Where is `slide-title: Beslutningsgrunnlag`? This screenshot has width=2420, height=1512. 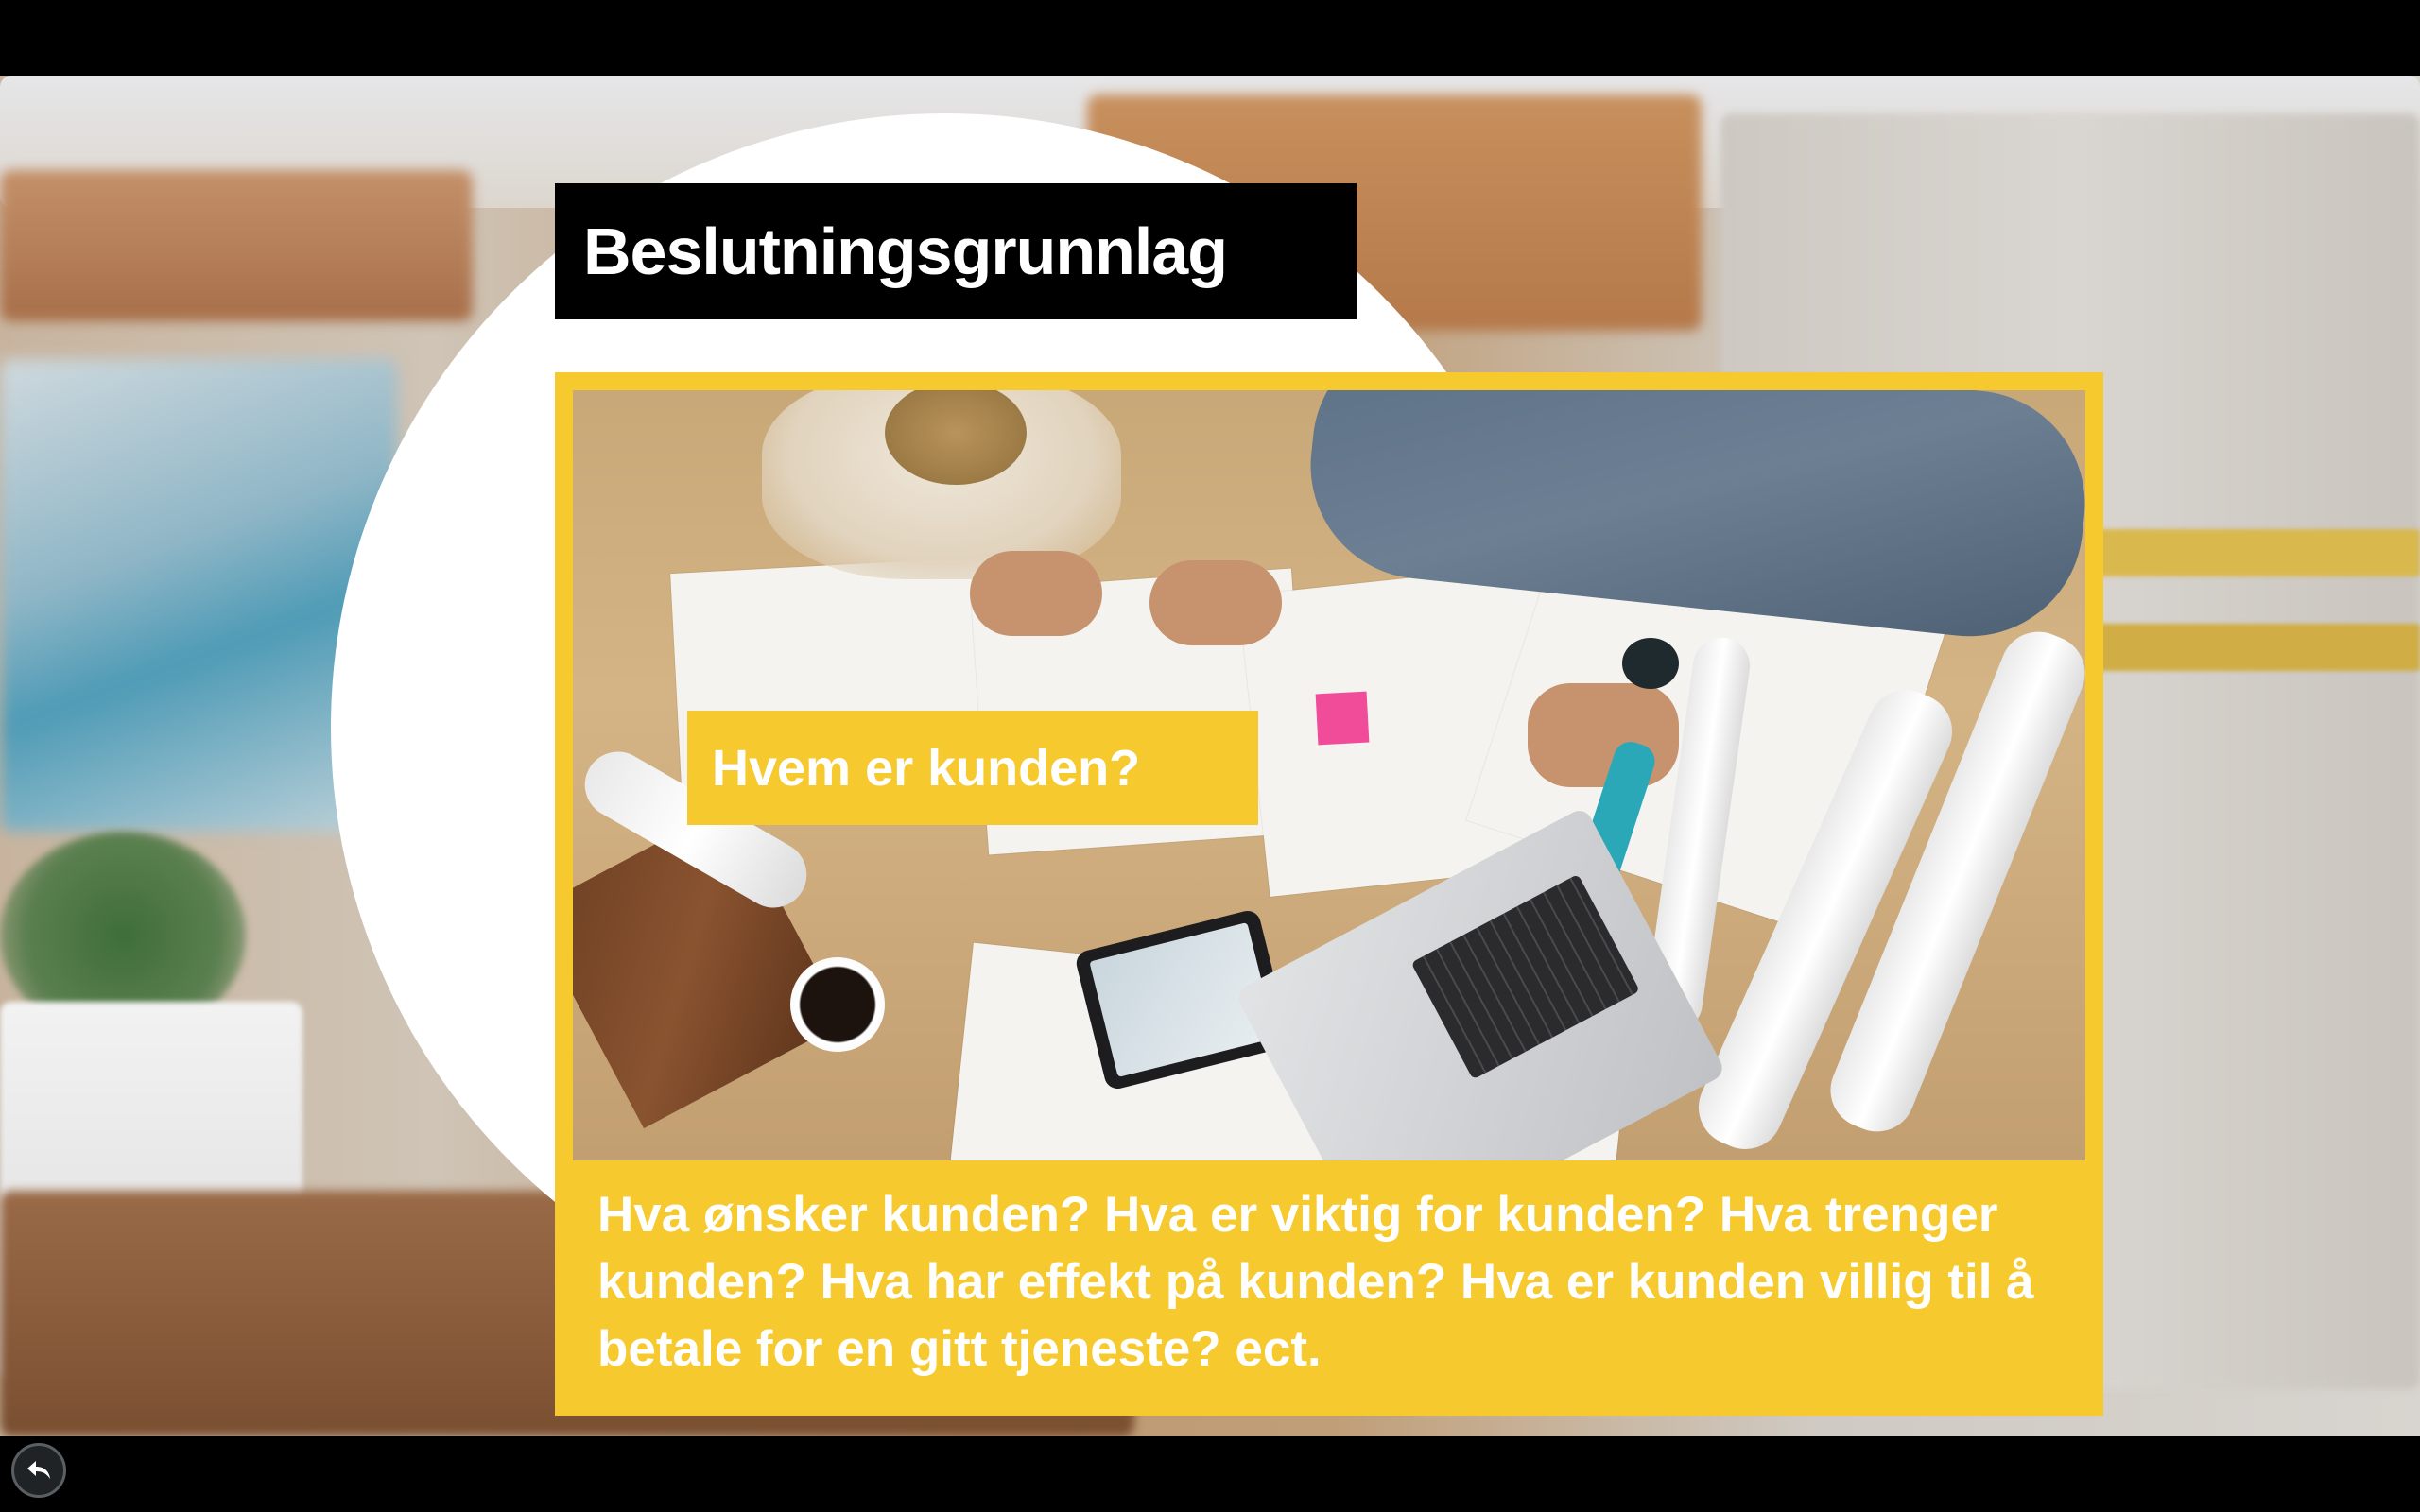 slide-title: Beslutningsgrunnlag is located at coordinates (906, 251).